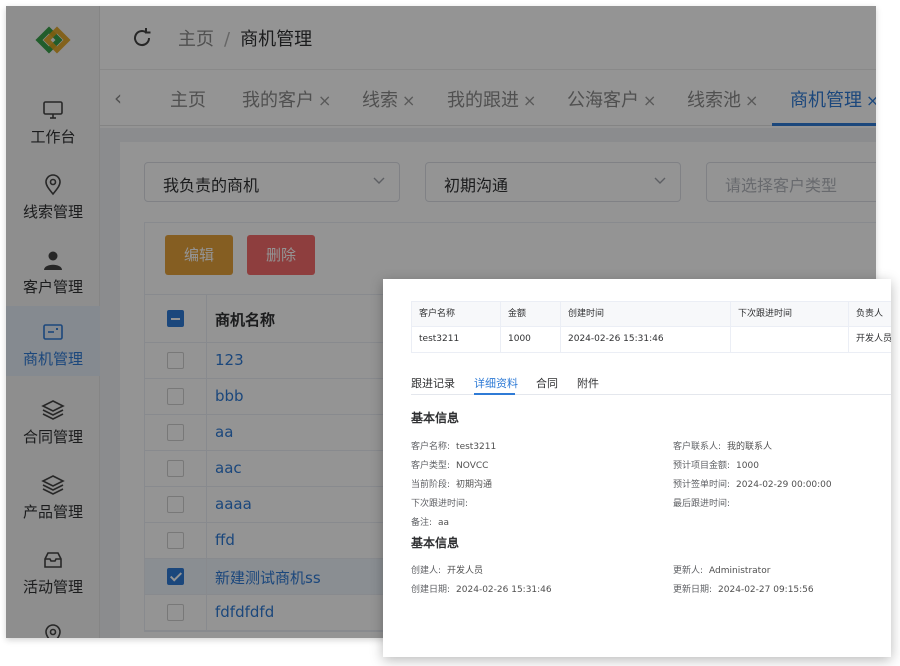 The width and height of the screenshot is (900, 666). I want to click on summary-header-cell: 创建时间, so click(645, 314).